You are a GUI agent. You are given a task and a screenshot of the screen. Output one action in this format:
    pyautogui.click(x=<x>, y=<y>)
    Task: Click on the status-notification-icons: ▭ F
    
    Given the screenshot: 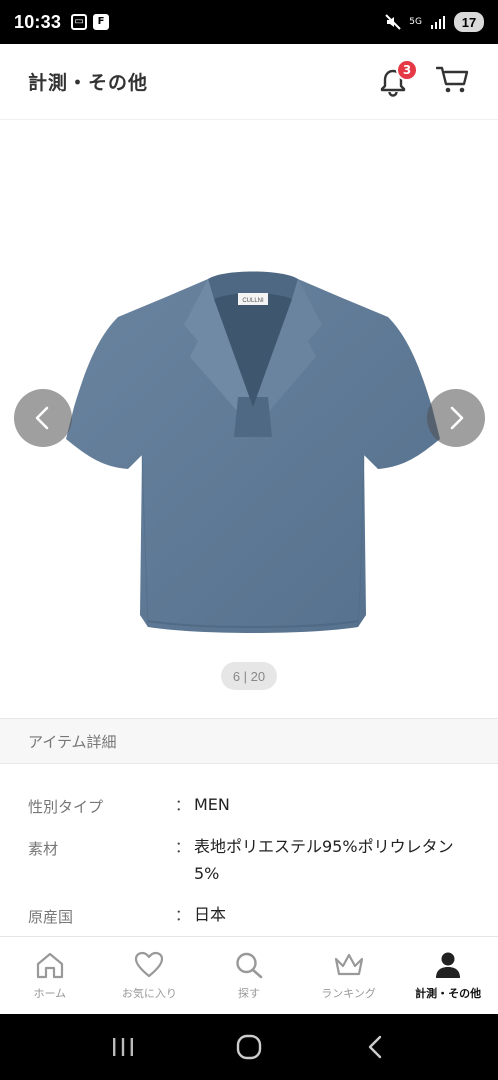 What is the action you would take?
    pyautogui.click(x=90, y=22)
    